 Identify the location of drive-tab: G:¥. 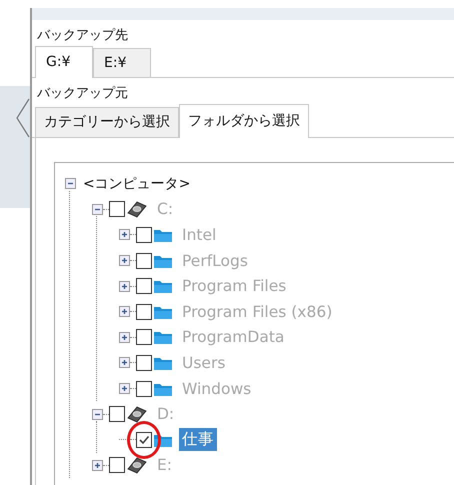
(64, 62).